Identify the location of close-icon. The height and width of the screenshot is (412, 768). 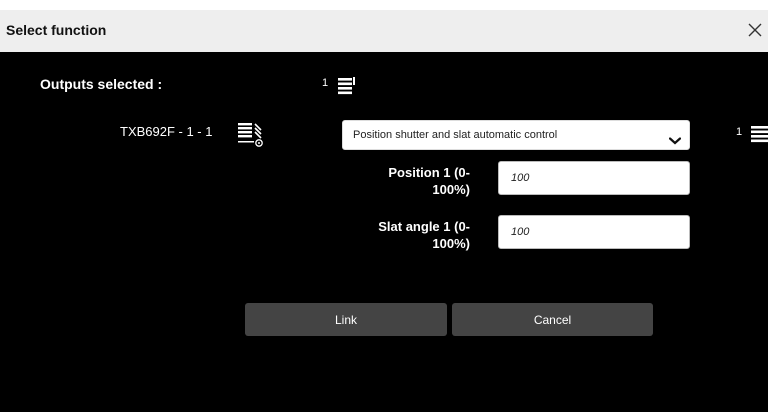
(755, 30).